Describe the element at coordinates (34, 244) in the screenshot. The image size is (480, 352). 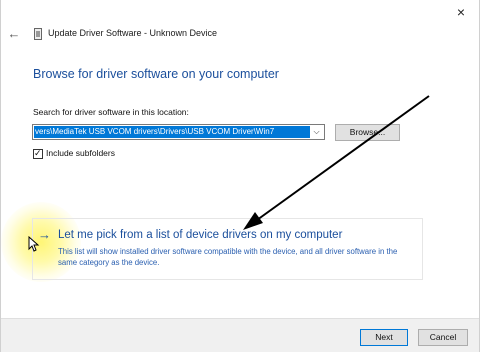
I see `mouse-pointer-icon` at that location.